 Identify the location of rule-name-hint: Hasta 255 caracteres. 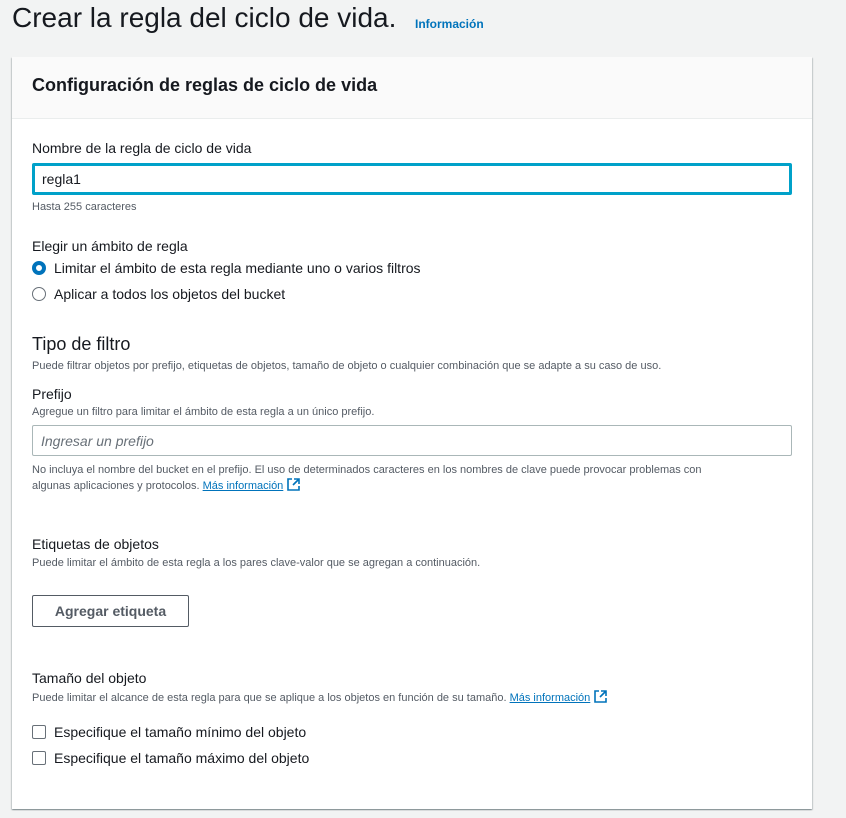
(84, 207).